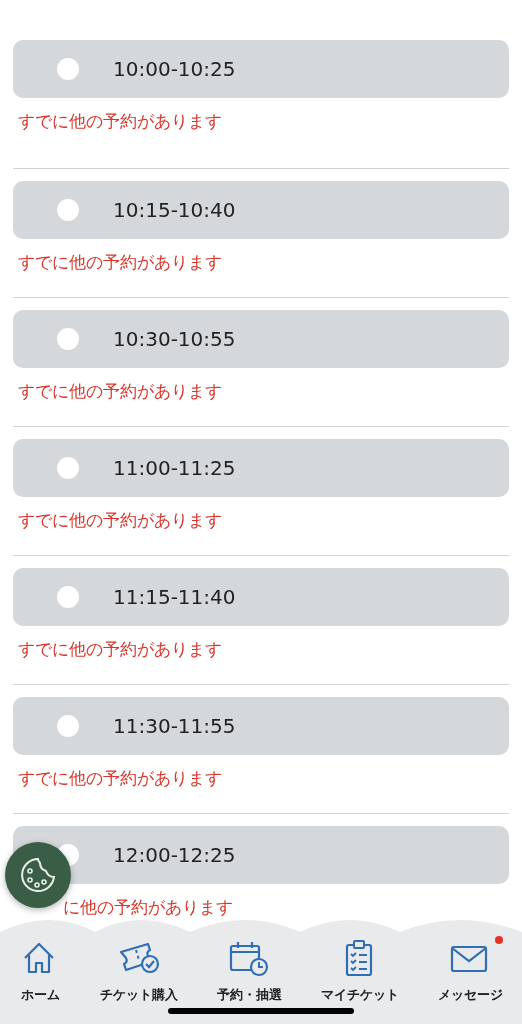 The image size is (522, 1024). What do you see at coordinates (261, 468) in the screenshot?
I see `time-slot-option: 11:00-11:25` at bounding box center [261, 468].